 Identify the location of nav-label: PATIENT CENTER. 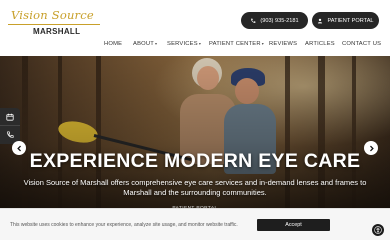
(235, 44).